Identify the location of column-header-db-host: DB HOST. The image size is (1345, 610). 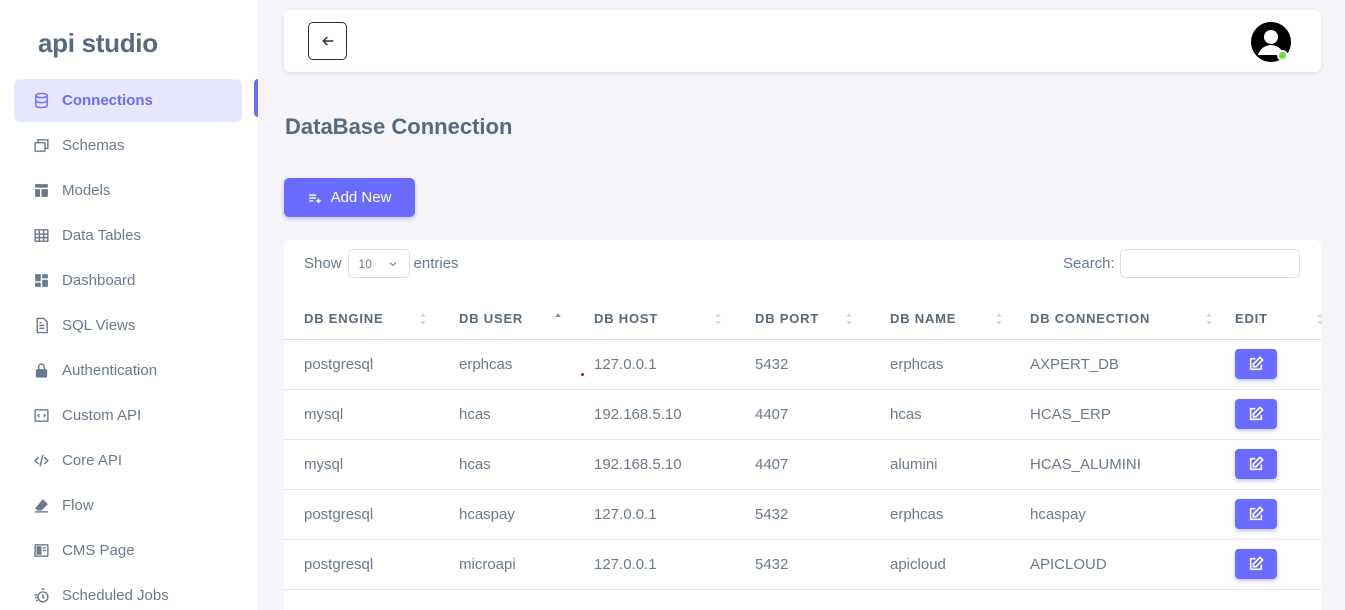
(654, 319).